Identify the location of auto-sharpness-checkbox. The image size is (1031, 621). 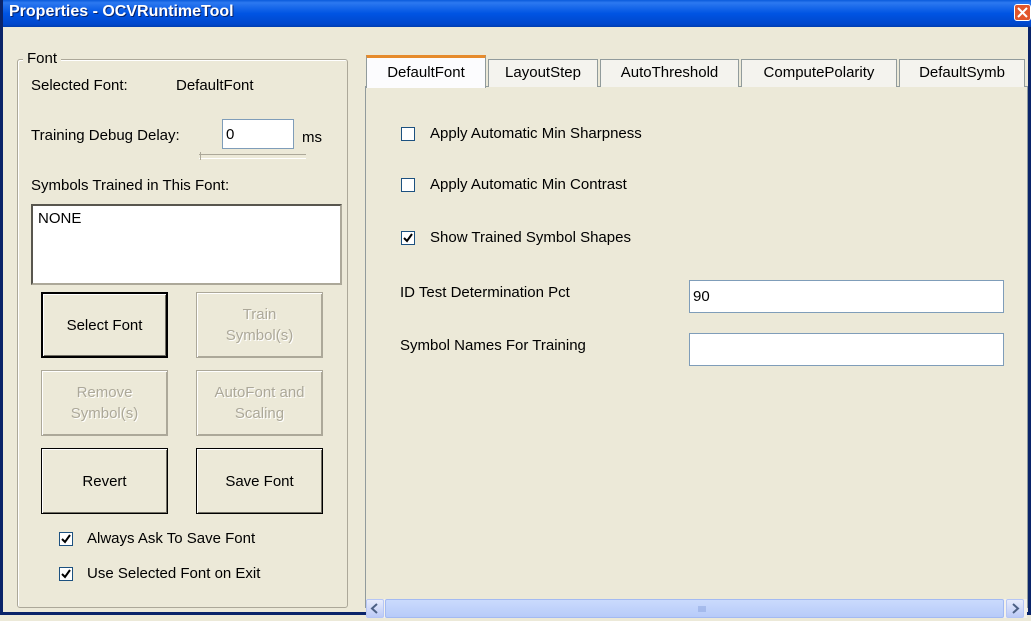
(408, 134).